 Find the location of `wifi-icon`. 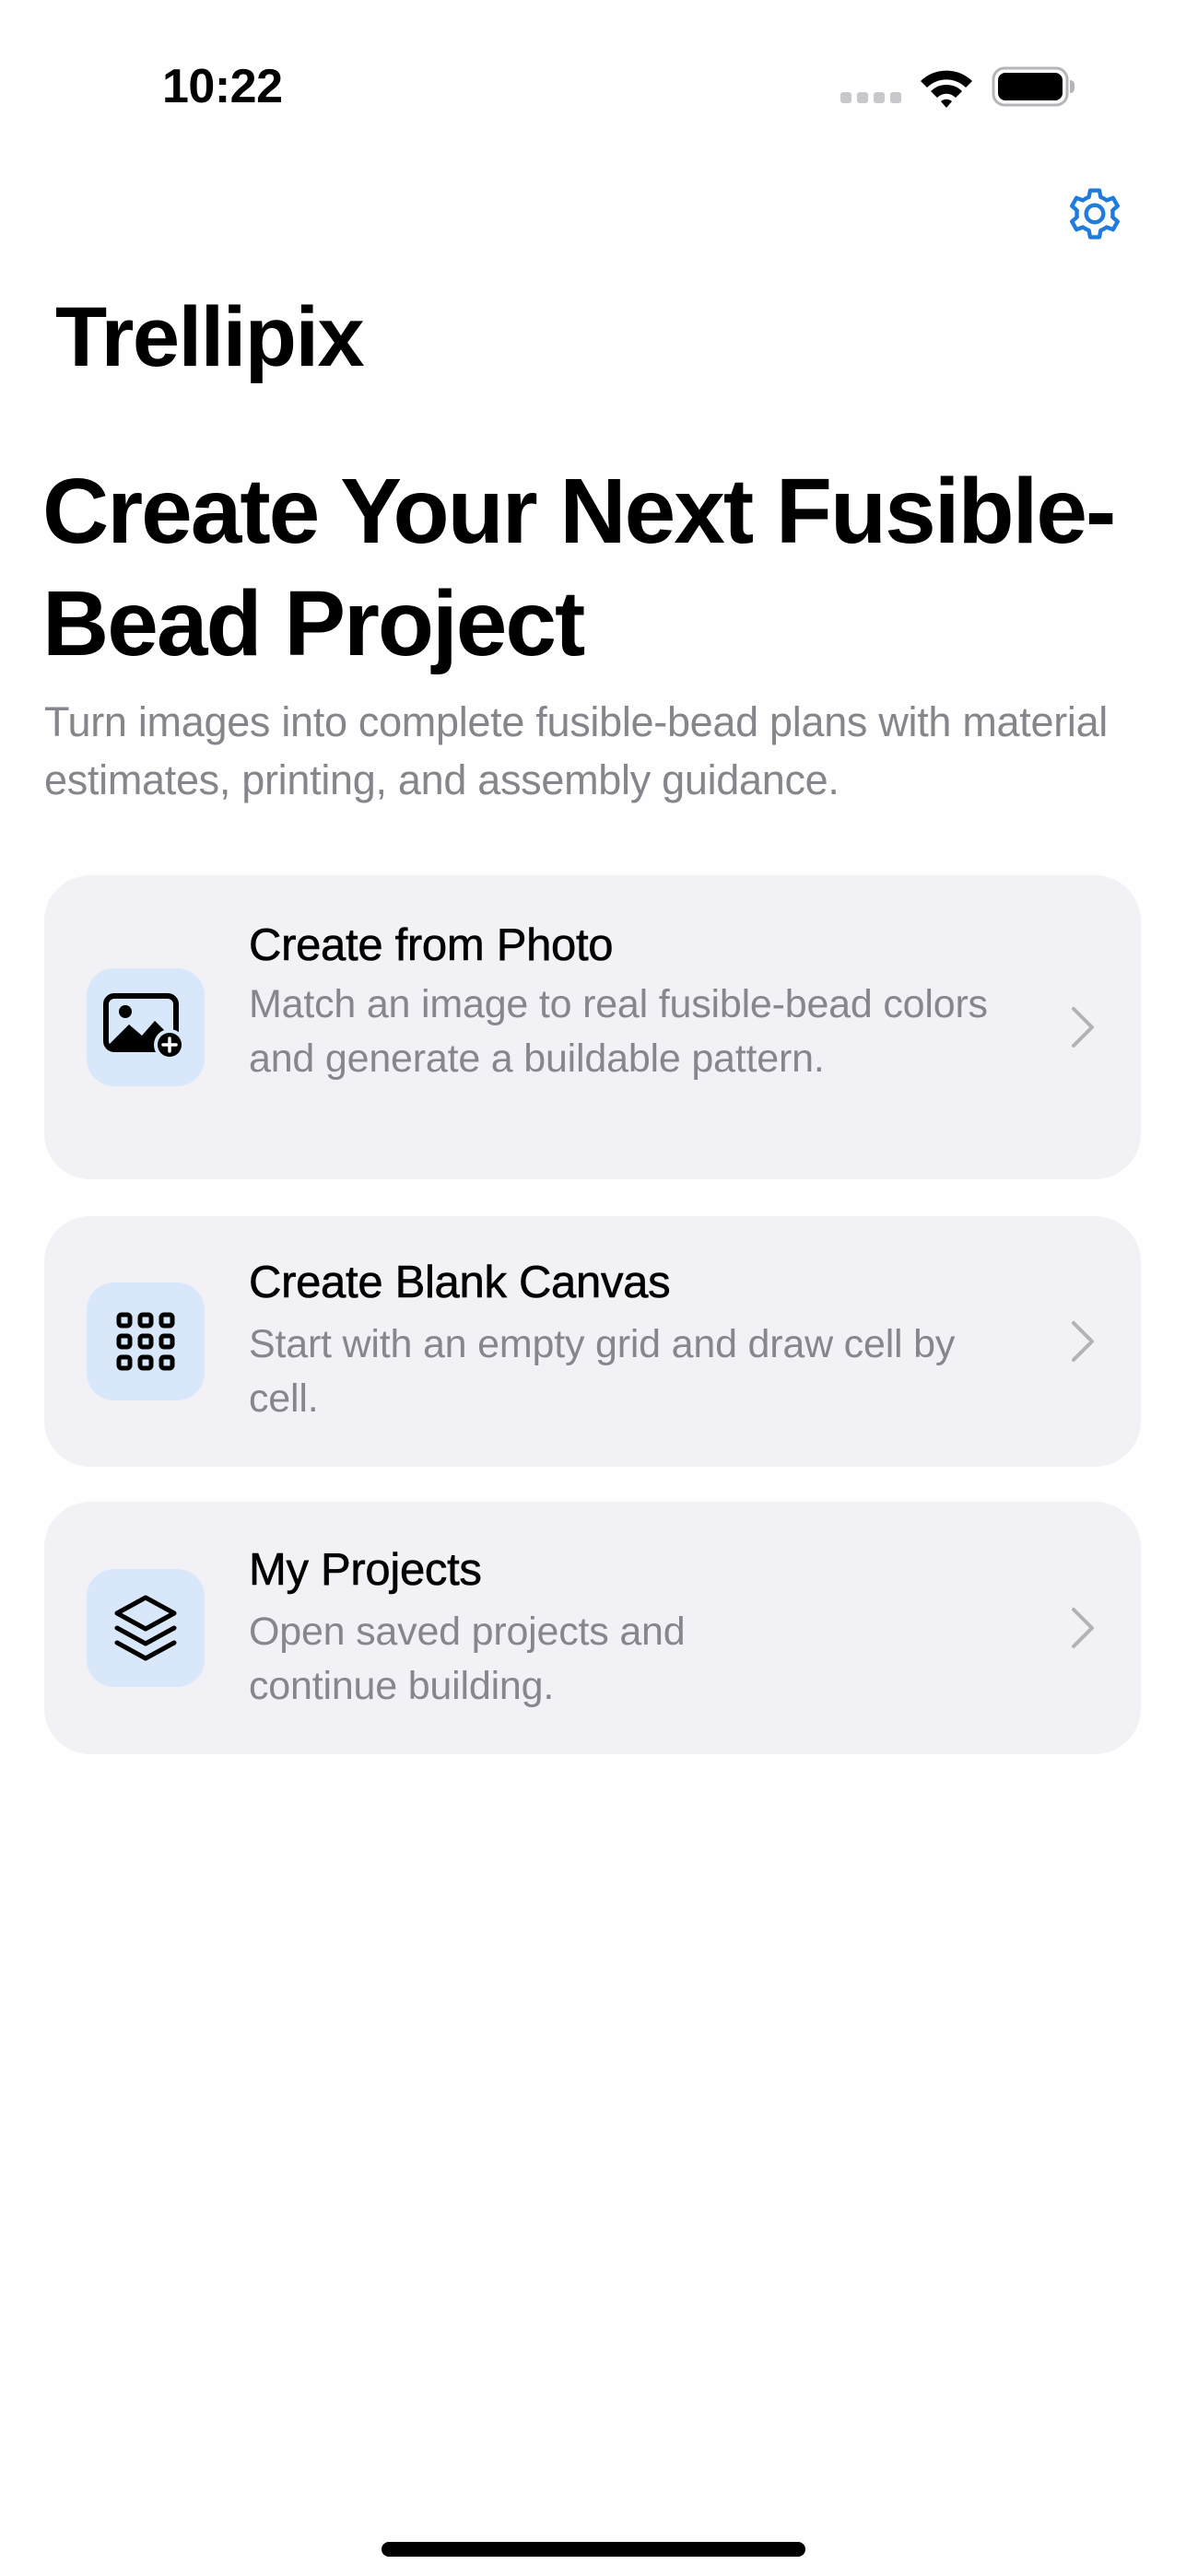

wifi-icon is located at coordinates (946, 89).